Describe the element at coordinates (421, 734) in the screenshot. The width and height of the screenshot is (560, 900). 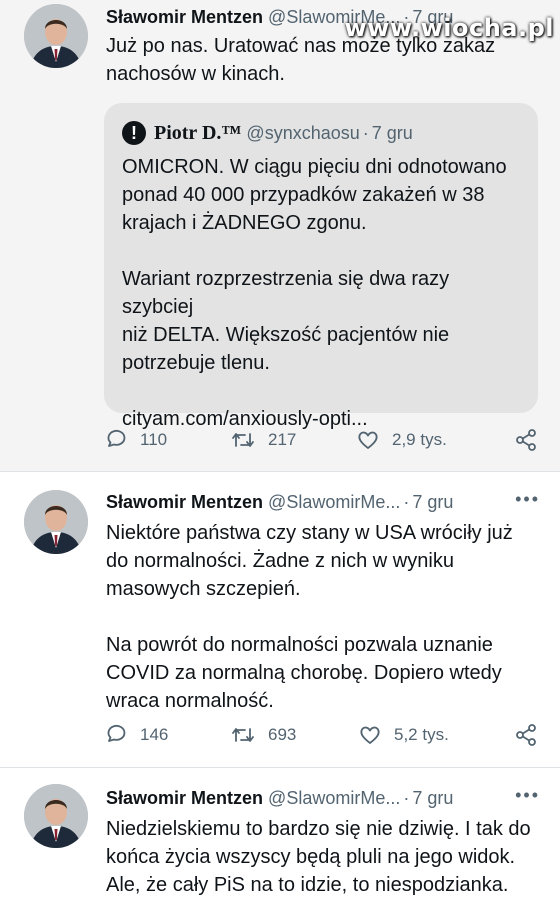
I see `like-count: 5,2 tys.` at that location.